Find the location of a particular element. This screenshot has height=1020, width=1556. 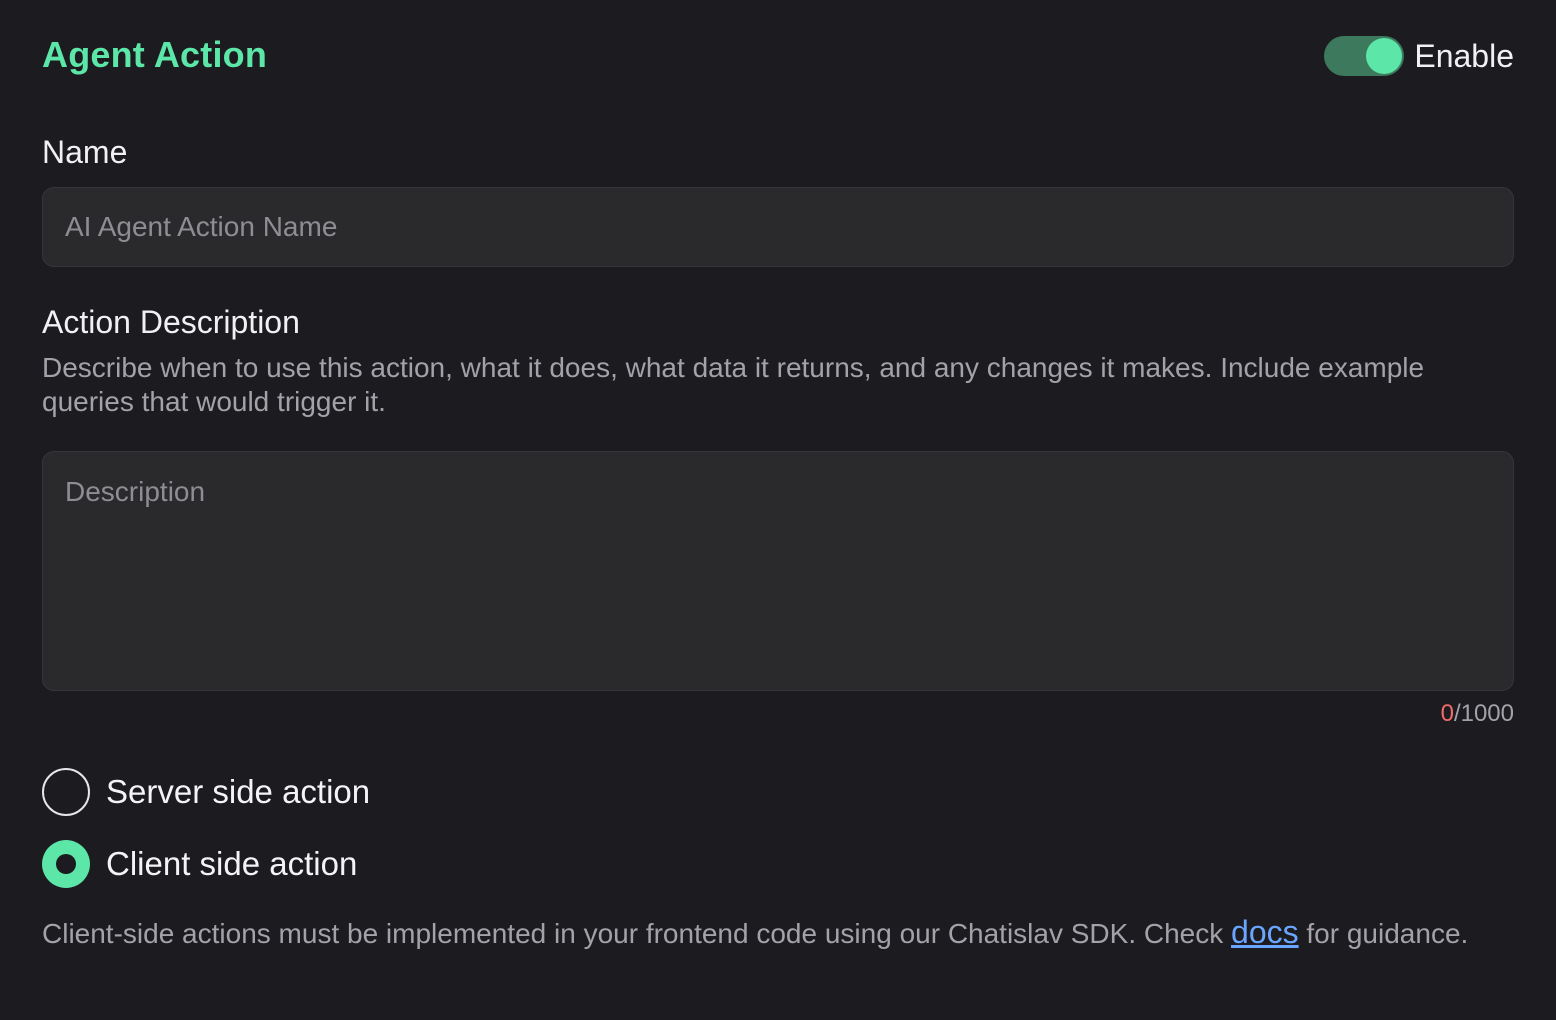

name-label: Name is located at coordinates (85, 152).